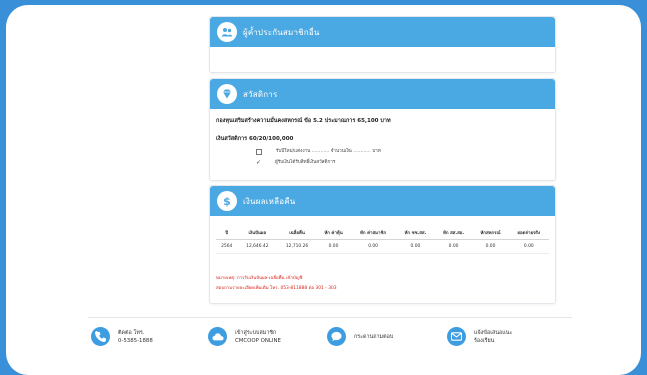  Describe the element at coordinates (260, 94) in the screenshot. I see `welfare-title: สวัสดิการ` at that location.